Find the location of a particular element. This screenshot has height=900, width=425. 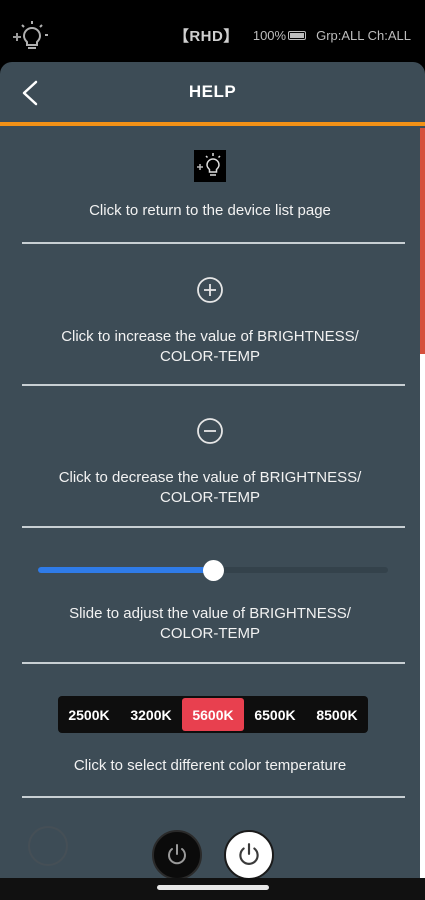

color-temp-selector: 2500K 3200K 5600K 6500K 8500K is located at coordinates (213, 714).